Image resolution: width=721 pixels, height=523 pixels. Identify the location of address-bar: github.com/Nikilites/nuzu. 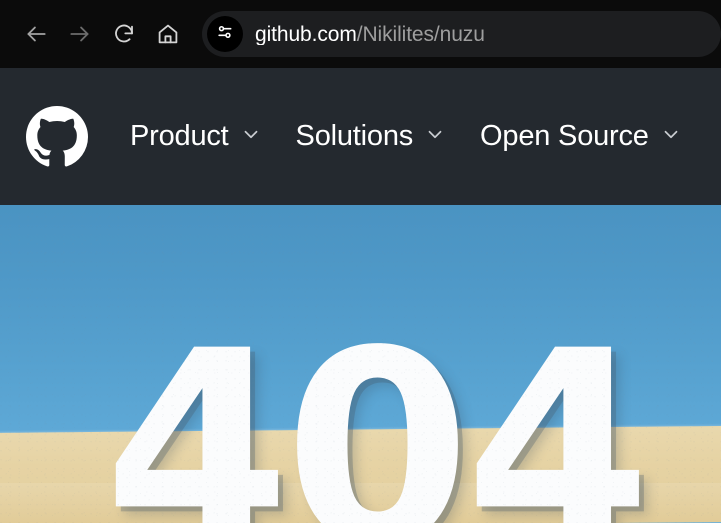
(461, 34).